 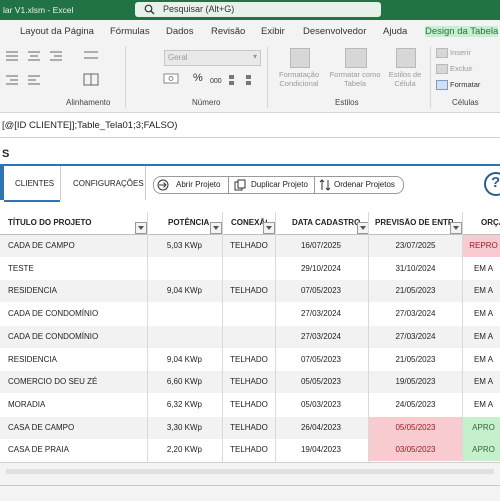 I want to click on cell-previsao: 05/05/2023, so click(x=415, y=427).